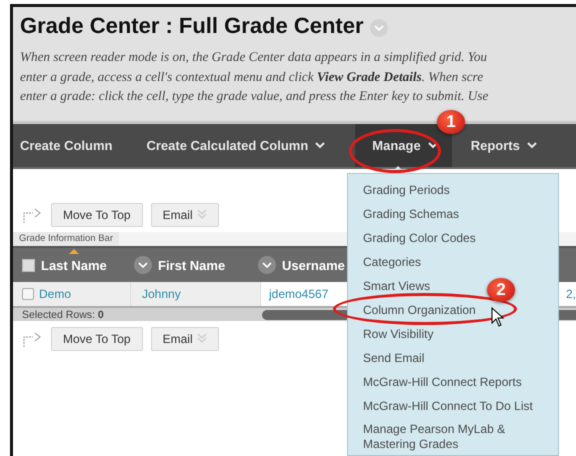 The width and height of the screenshot is (576, 456). I want to click on page-title: Grade Center : Full Grade Center, so click(192, 26).